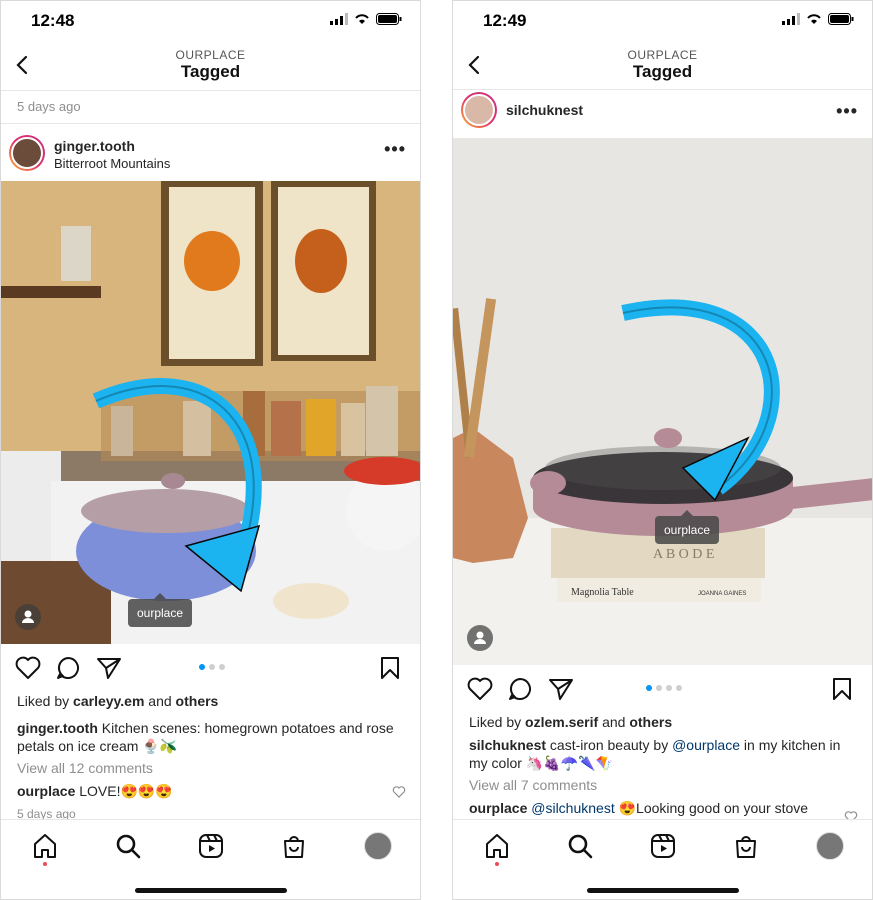  I want to click on post-divider, so click(210, 123).